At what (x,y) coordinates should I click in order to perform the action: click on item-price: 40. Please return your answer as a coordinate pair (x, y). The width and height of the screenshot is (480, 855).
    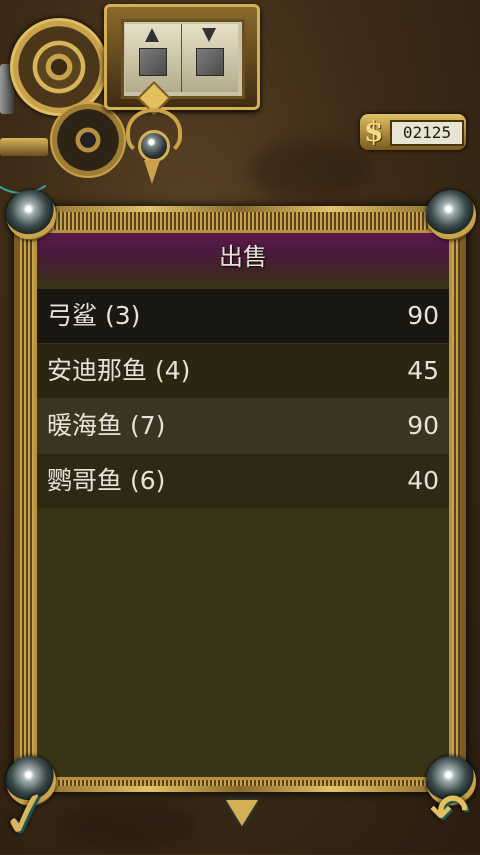
    Looking at the image, I should click on (423, 480).